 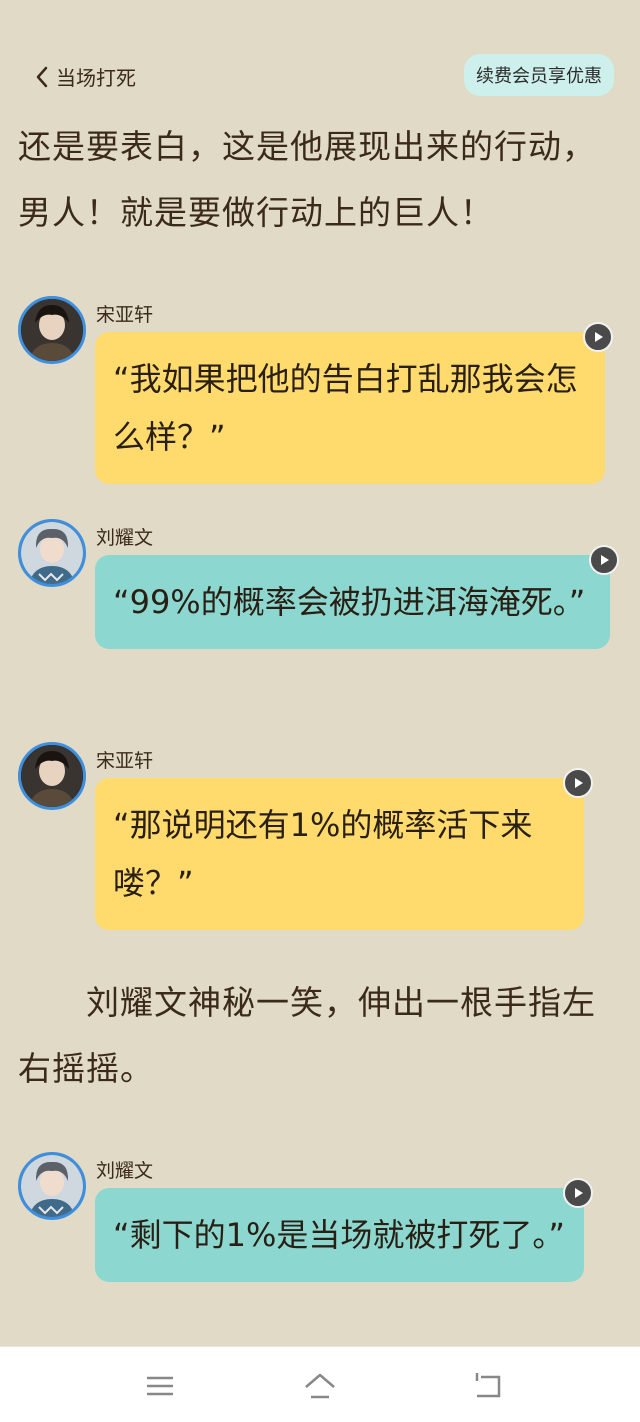 What do you see at coordinates (539, 75) in the screenshot?
I see `vip-renew-button: 续费会员享优惠` at bounding box center [539, 75].